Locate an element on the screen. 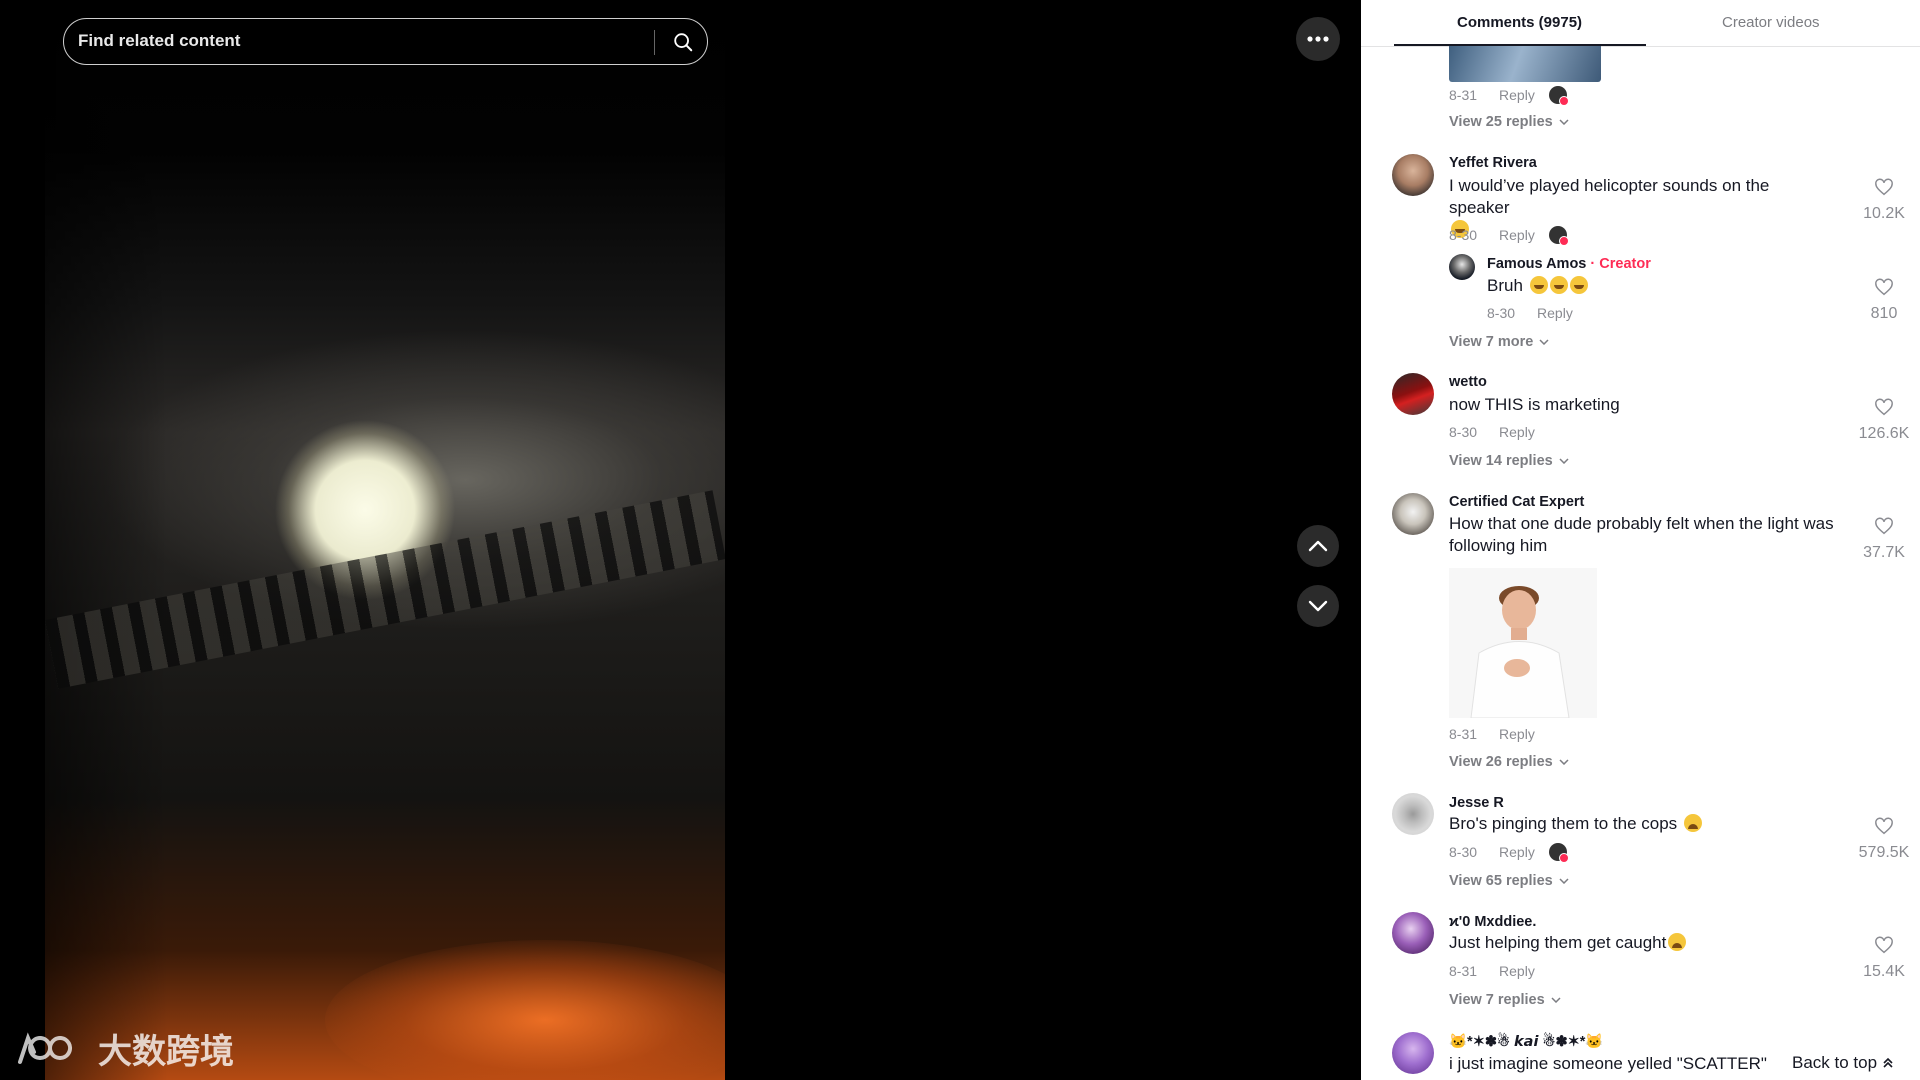 The width and height of the screenshot is (1920, 1080). comment-text: Just helping them get caught is located at coordinates (1568, 943).